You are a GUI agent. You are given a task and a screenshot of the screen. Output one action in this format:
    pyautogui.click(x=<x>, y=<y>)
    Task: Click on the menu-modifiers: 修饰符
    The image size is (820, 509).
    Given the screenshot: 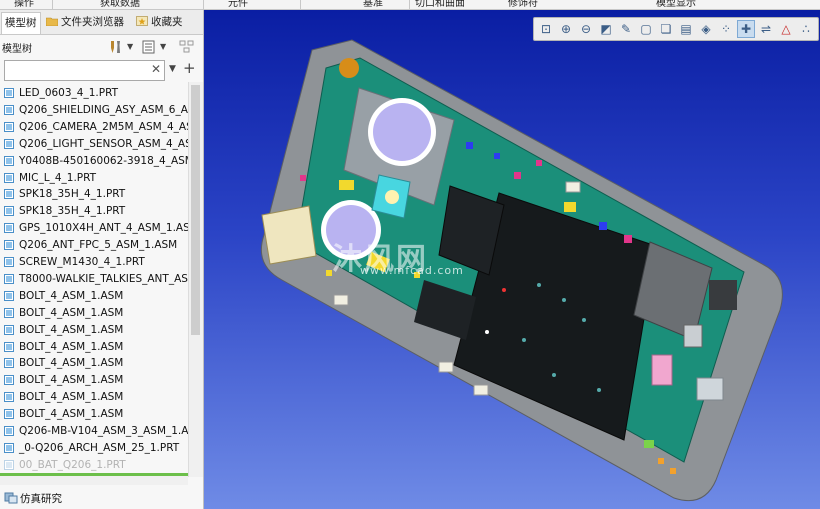 What is the action you would take?
    pyautogui.click(x=523, y=4)
    